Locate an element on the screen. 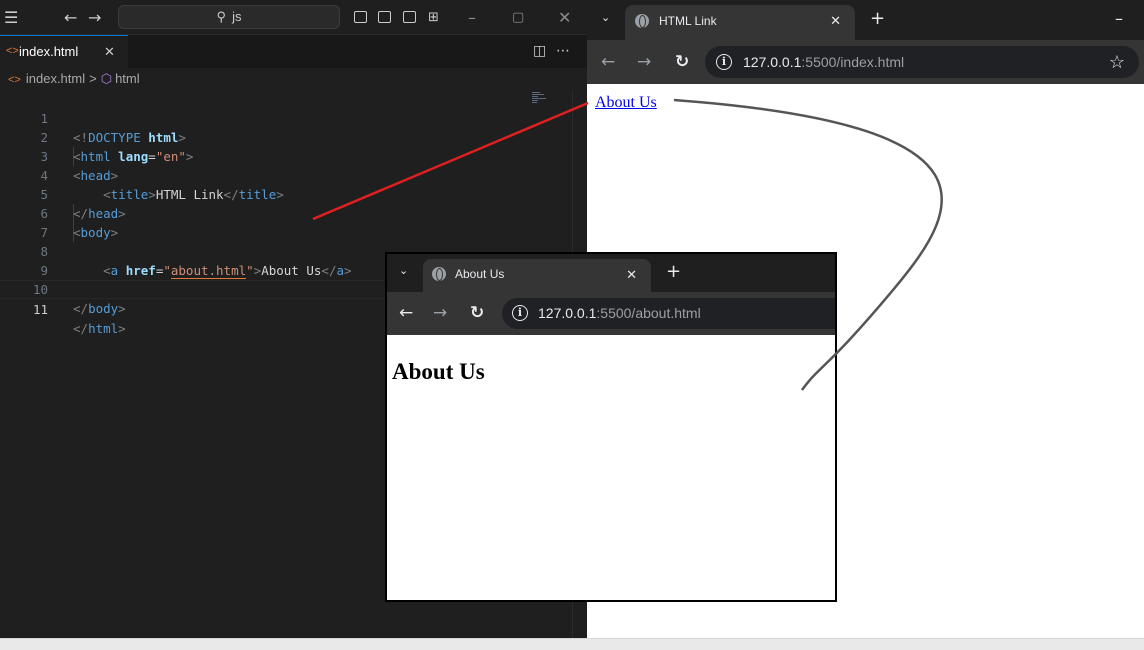  code-line: 4 <title>HTML Link</title> is located at coordinates (286, 174).